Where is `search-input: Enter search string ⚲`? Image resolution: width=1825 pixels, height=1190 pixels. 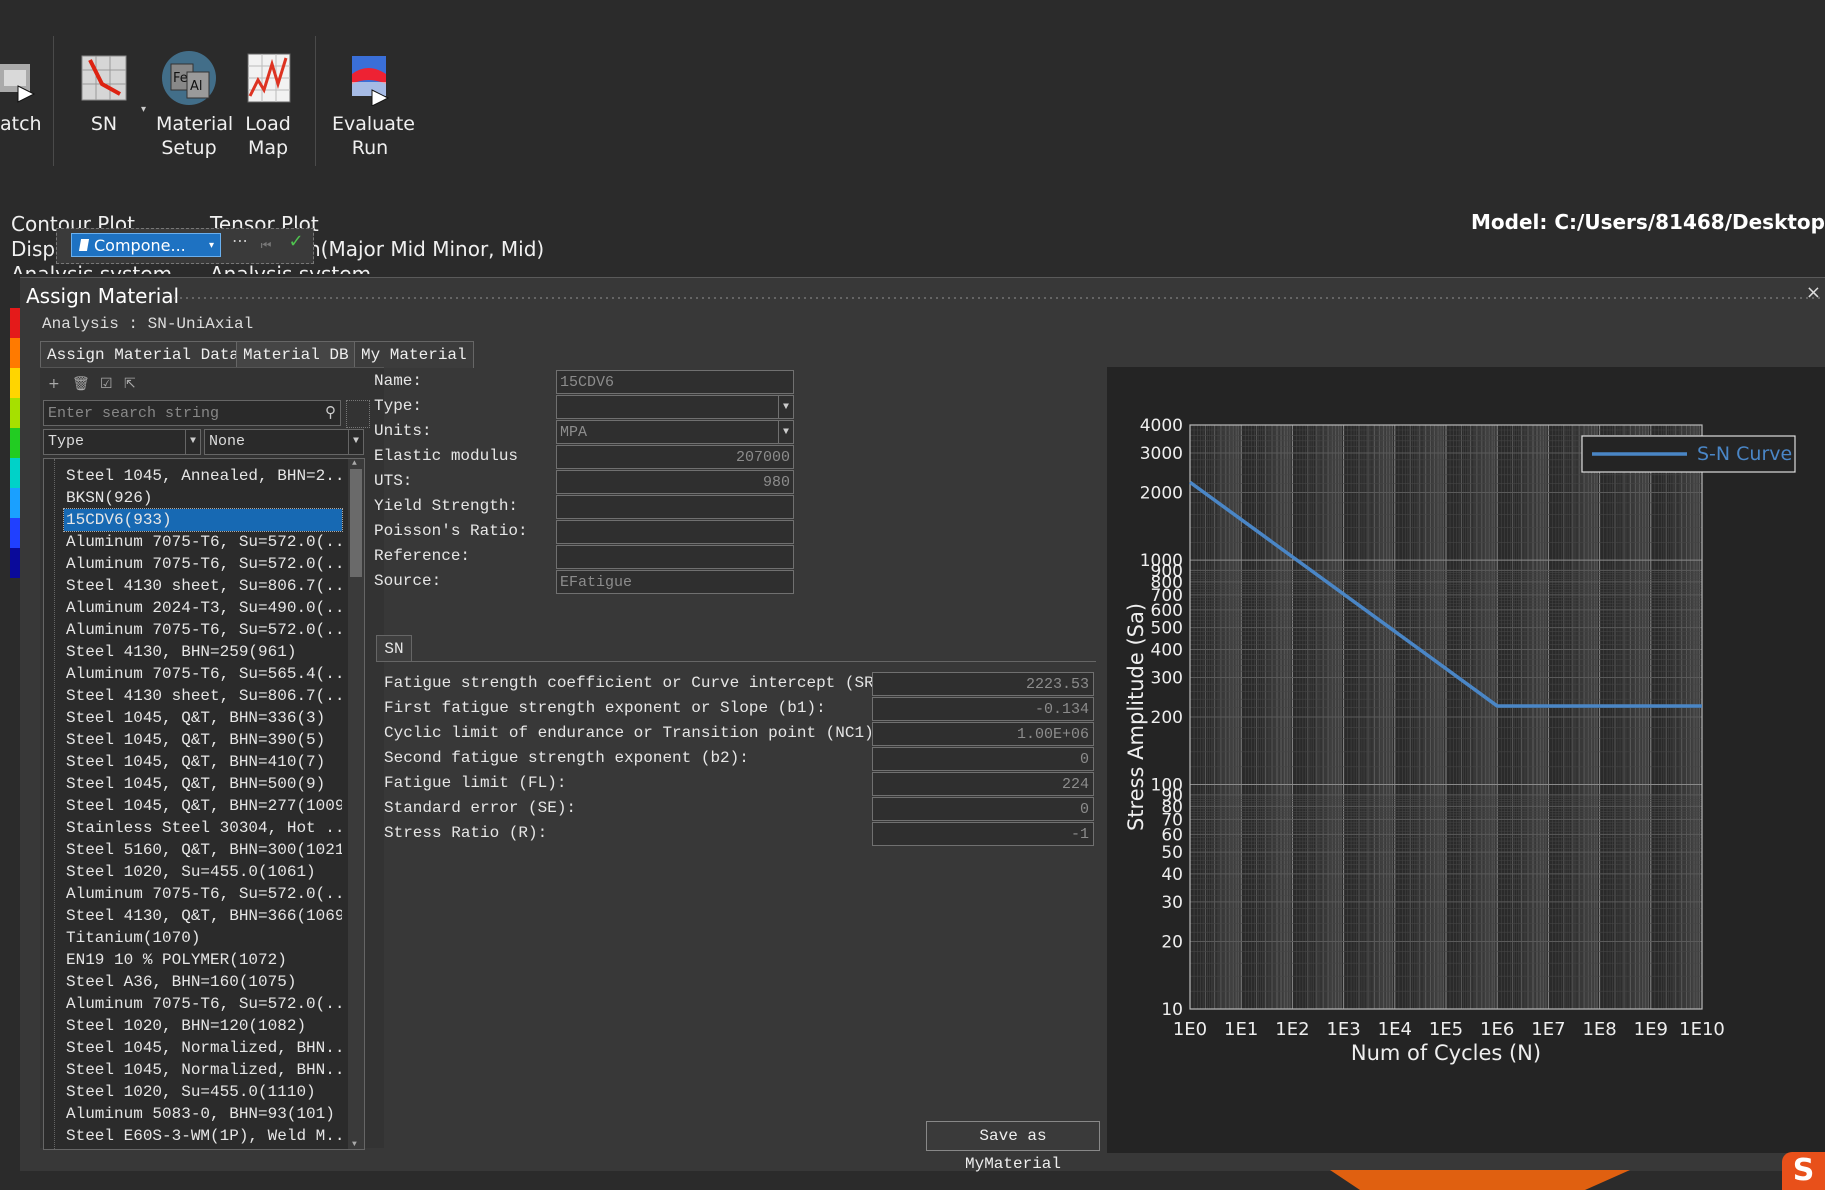 search-input: Enter search string ⚲ is located at coordinates (192, 413).